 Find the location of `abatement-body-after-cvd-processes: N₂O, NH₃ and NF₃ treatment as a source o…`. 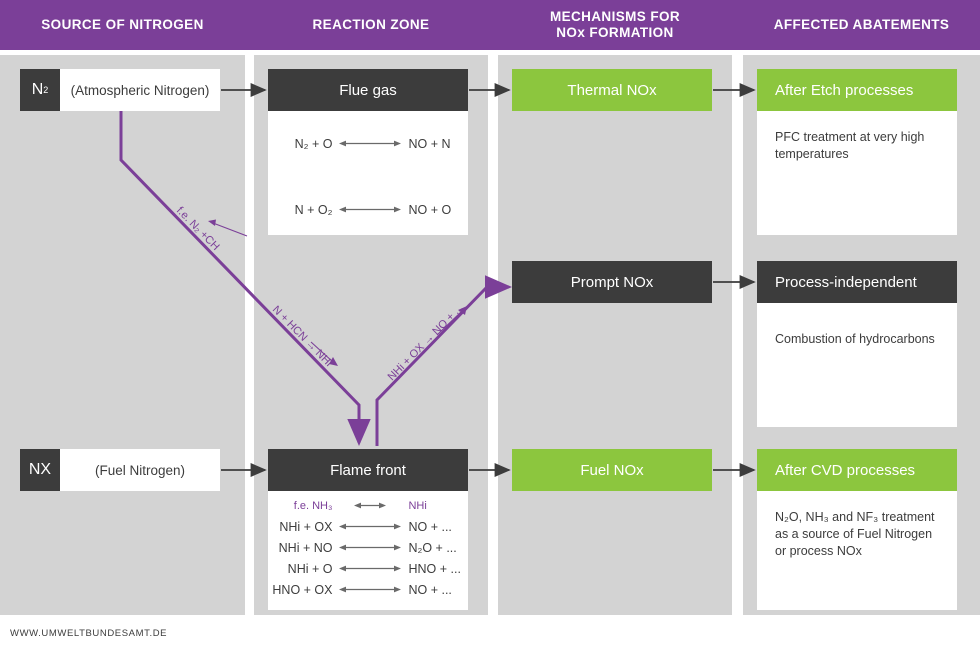

abatement-body-after-cvd-processes: N₂O, NH₃ and NF₃ treatment as a source o… is located at coordinates (857, 550).